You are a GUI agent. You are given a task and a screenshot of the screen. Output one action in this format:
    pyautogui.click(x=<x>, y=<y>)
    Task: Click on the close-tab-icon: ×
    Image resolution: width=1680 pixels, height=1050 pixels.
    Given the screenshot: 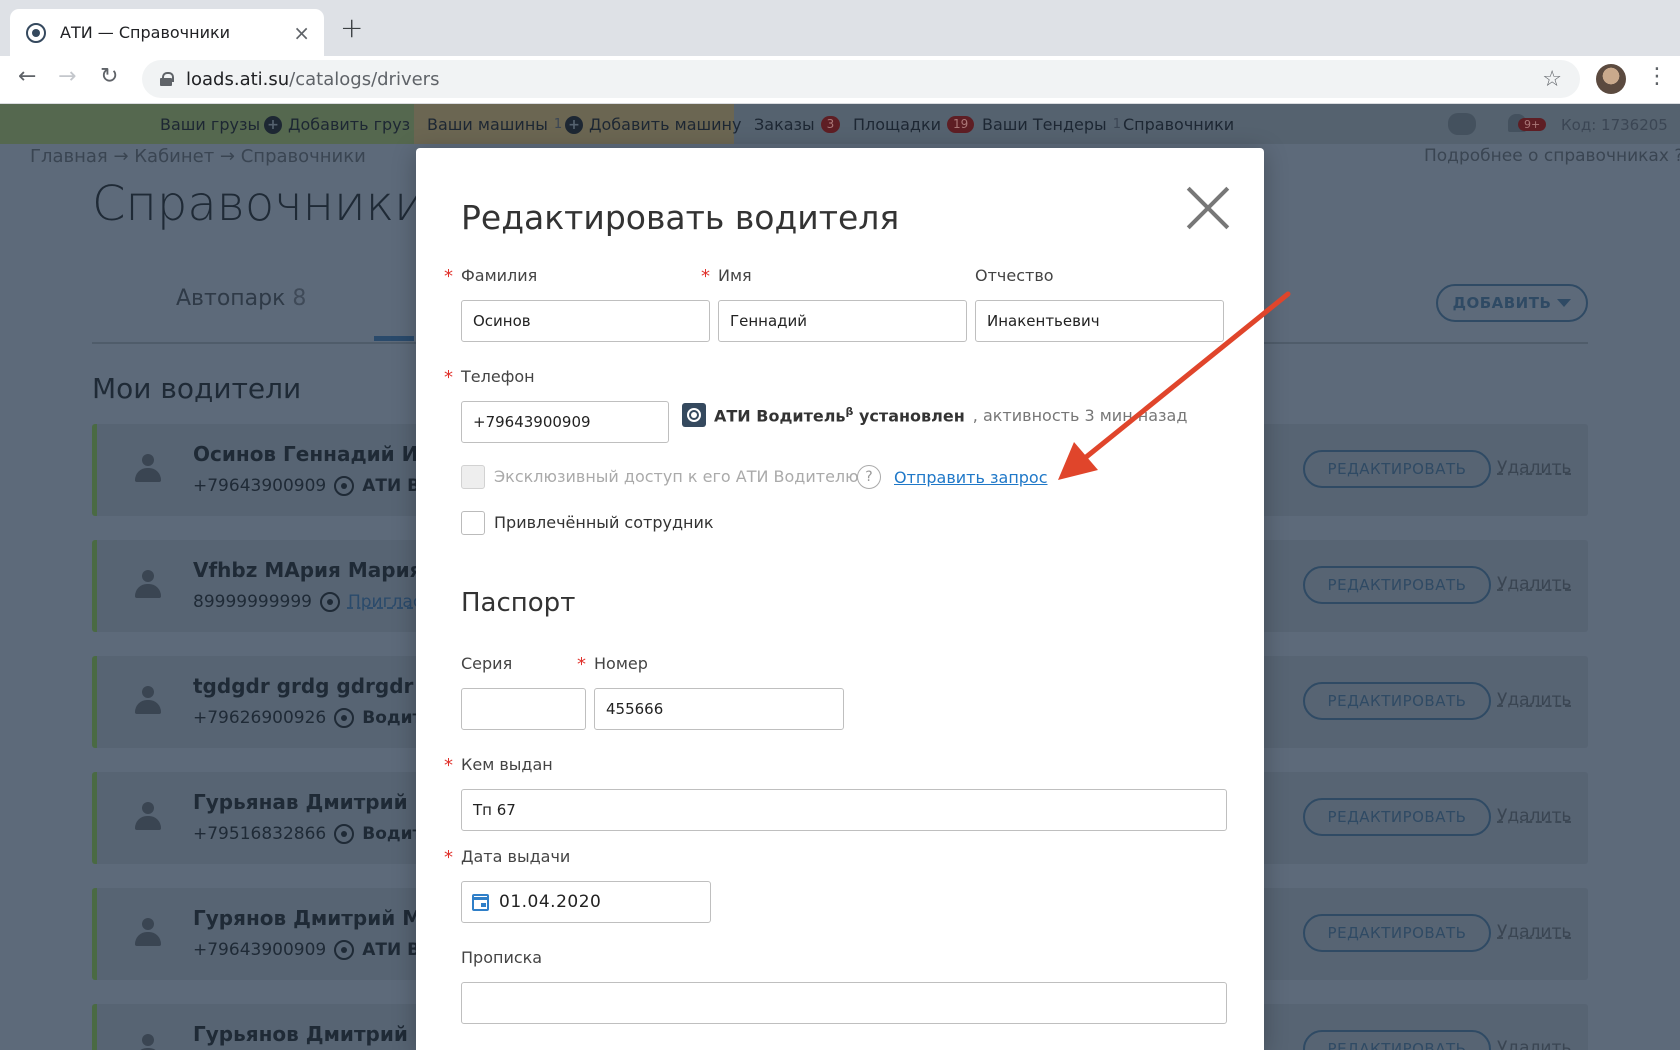 What is the action you would take?
    pyautogui.click(x=301, y=33)
    